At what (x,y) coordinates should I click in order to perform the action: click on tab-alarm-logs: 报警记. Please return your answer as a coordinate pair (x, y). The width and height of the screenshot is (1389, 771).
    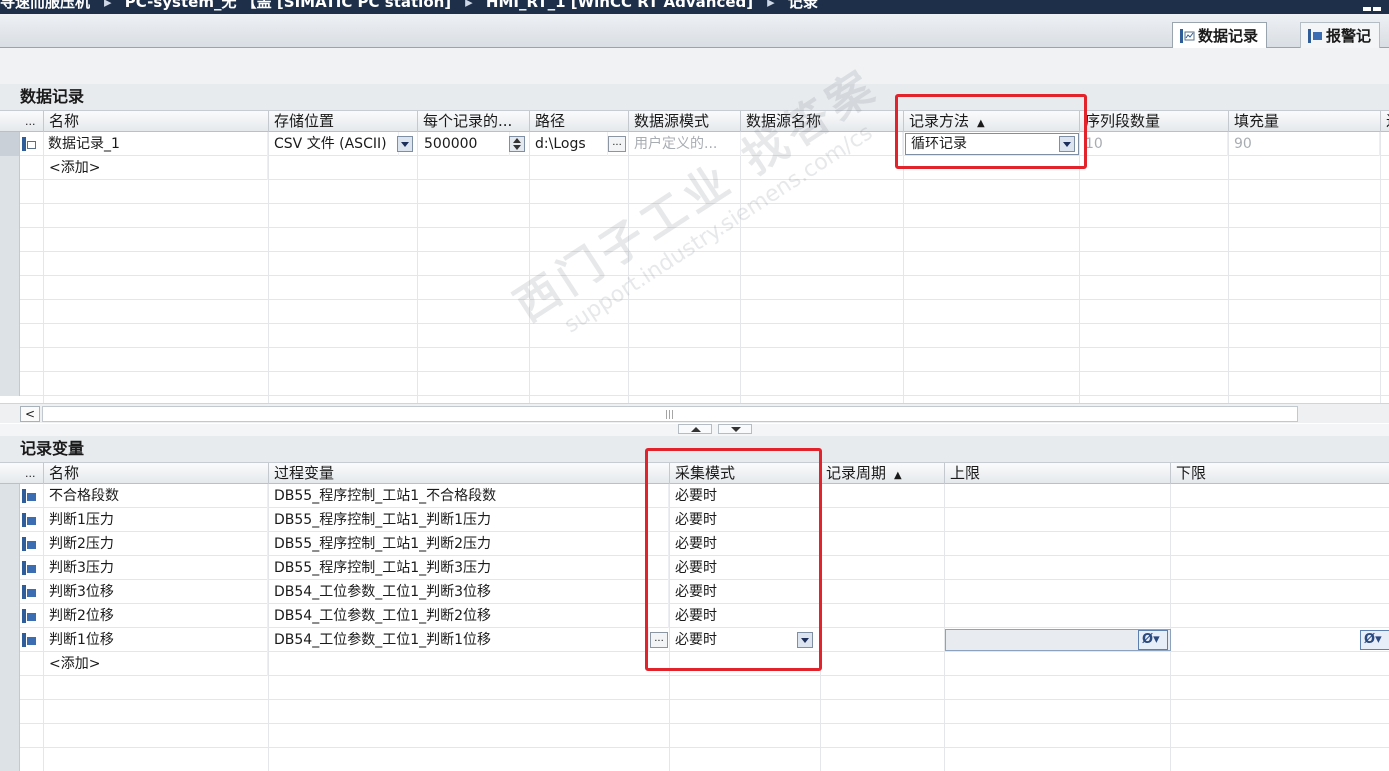
    Looking at the image, I should click on (1340, 35).